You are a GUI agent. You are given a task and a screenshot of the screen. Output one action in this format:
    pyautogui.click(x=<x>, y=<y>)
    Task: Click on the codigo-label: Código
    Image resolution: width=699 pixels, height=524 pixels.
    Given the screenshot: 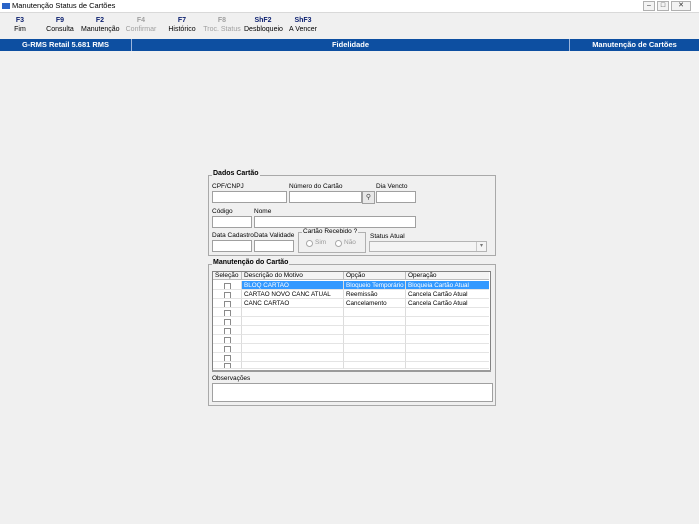 What is the action you would take?
    pyautogui.click(x=222, y=211)
    